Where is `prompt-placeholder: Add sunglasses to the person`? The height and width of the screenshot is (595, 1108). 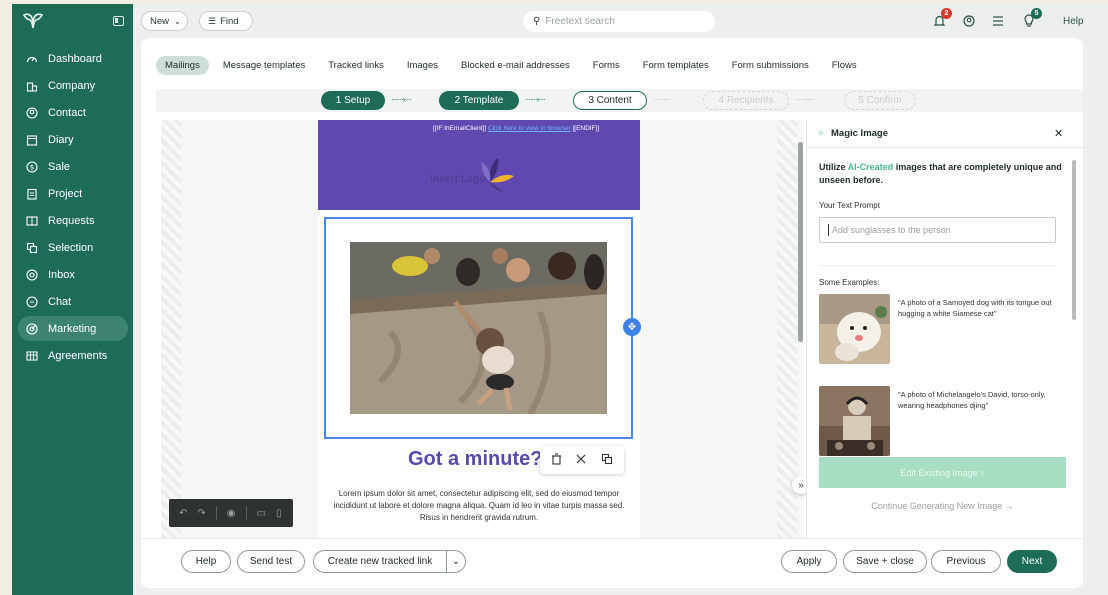 prompt-placeholder: Add sunglasses to the person is located at coordinates (891, 230).